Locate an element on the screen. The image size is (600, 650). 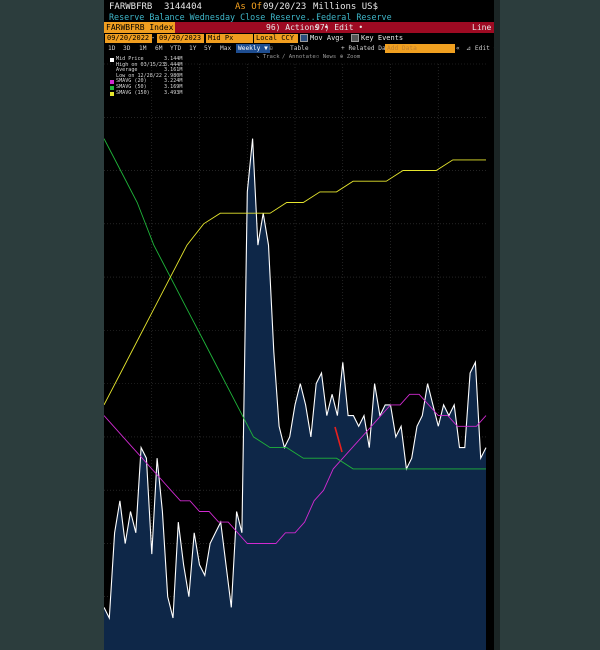
legend-item: SMAVG (150) 3.493M is located at coordinates (150, 93).